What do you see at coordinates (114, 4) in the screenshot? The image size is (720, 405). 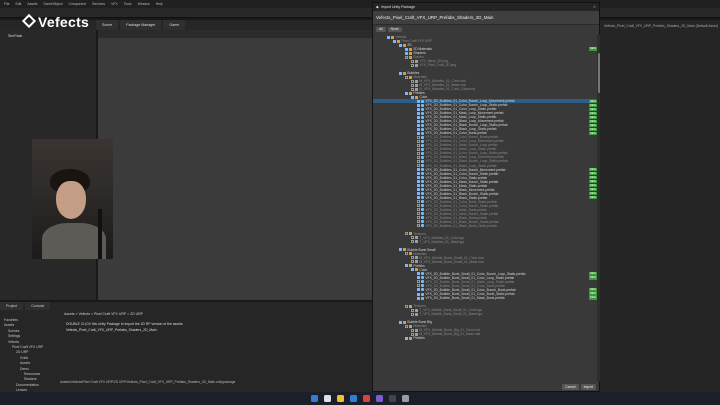 I see `menu-vfx: VFX` at bounding box center [114, 4].